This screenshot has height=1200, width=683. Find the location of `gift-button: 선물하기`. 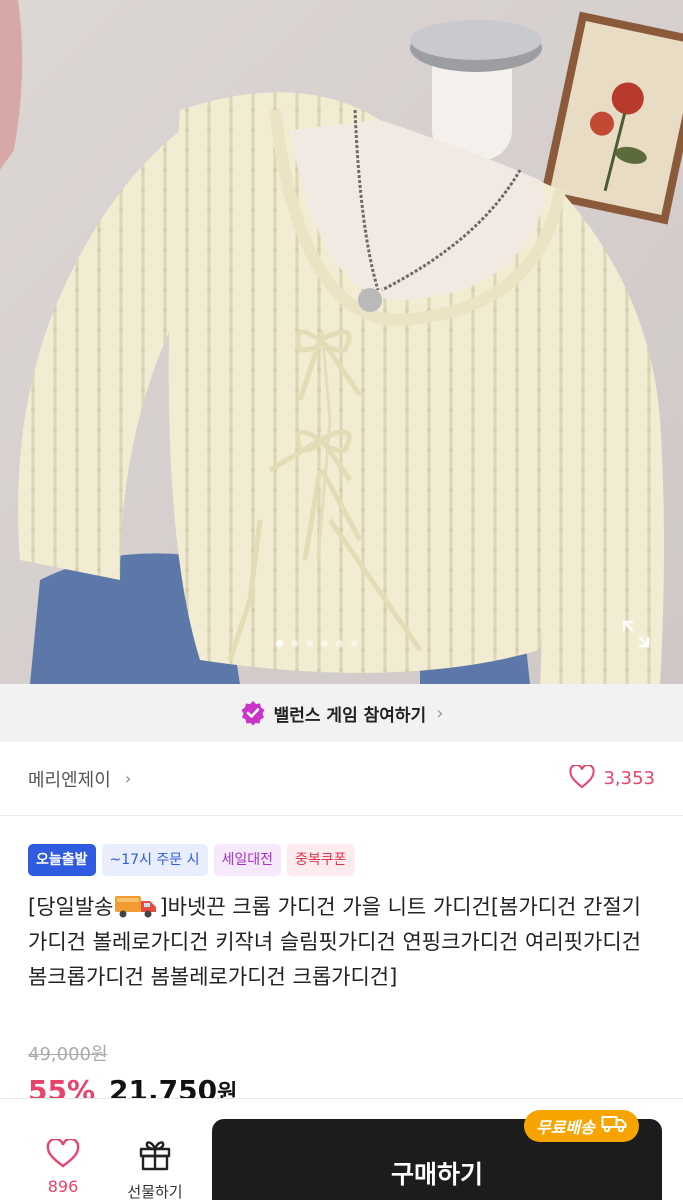

gift-button: 선물하기 is located at coordinates (155, 1169).